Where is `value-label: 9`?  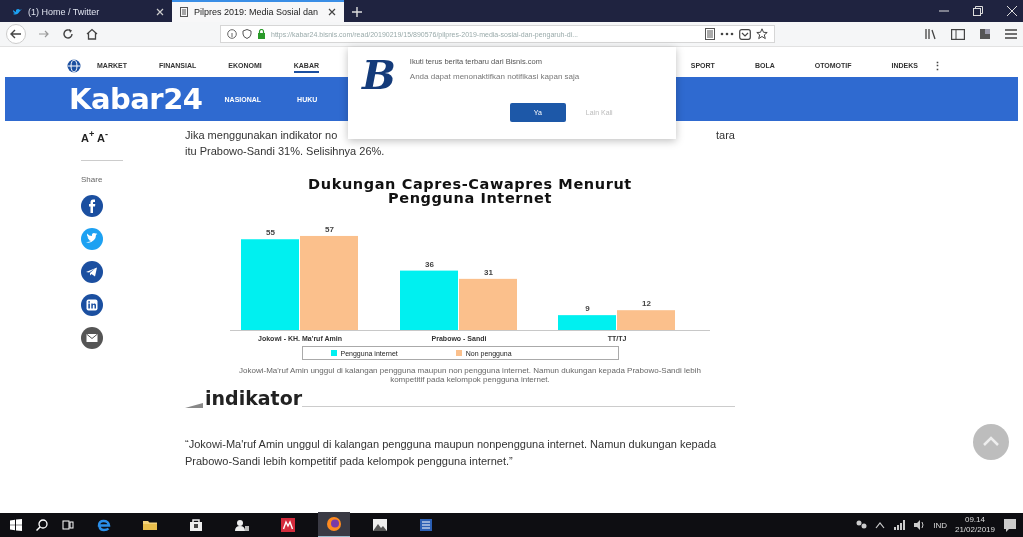 value-label: 9 is located at coordinates (587, 309).